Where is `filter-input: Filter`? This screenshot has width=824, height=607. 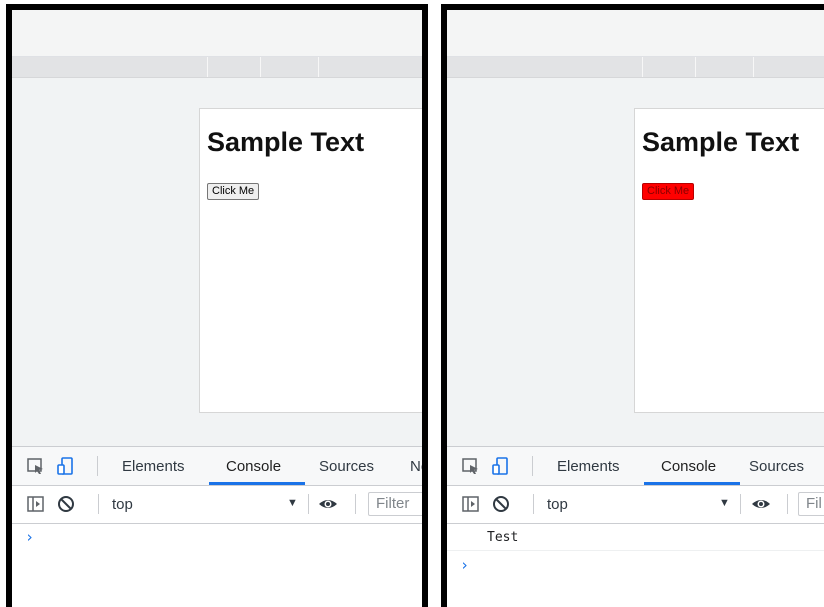
filter-input: Filter is located at coordinates (395, 504).